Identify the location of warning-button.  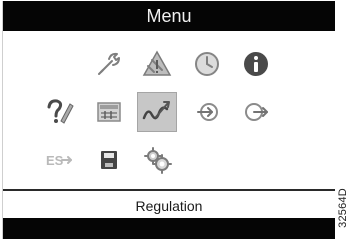
(157, 64).